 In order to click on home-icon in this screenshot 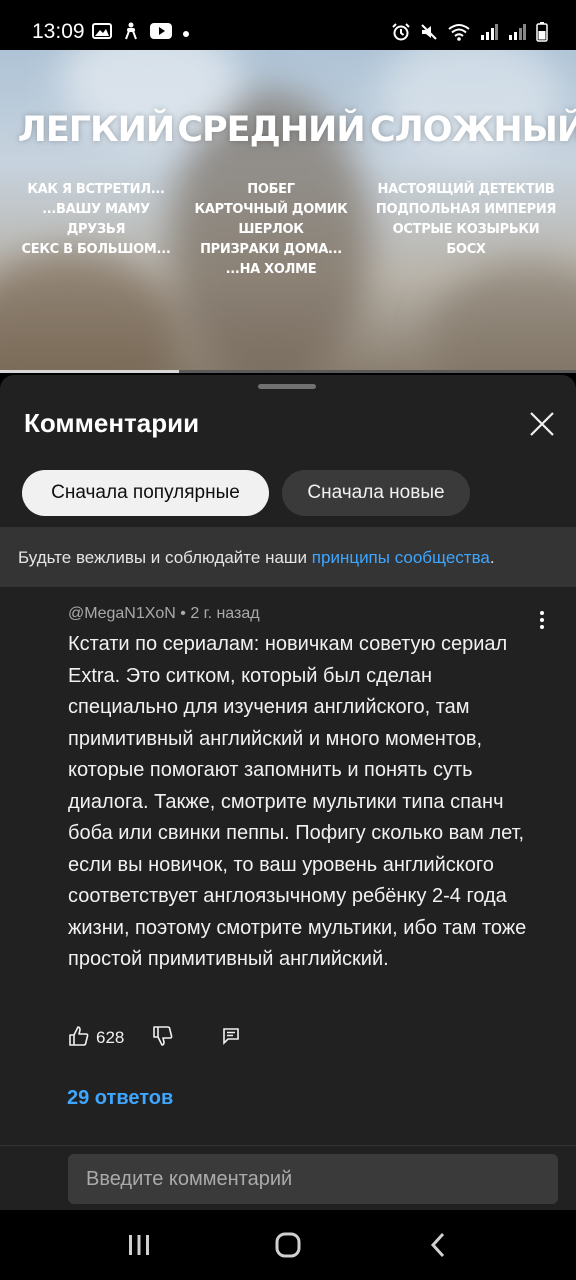, I will do `click(288, 1245)`.